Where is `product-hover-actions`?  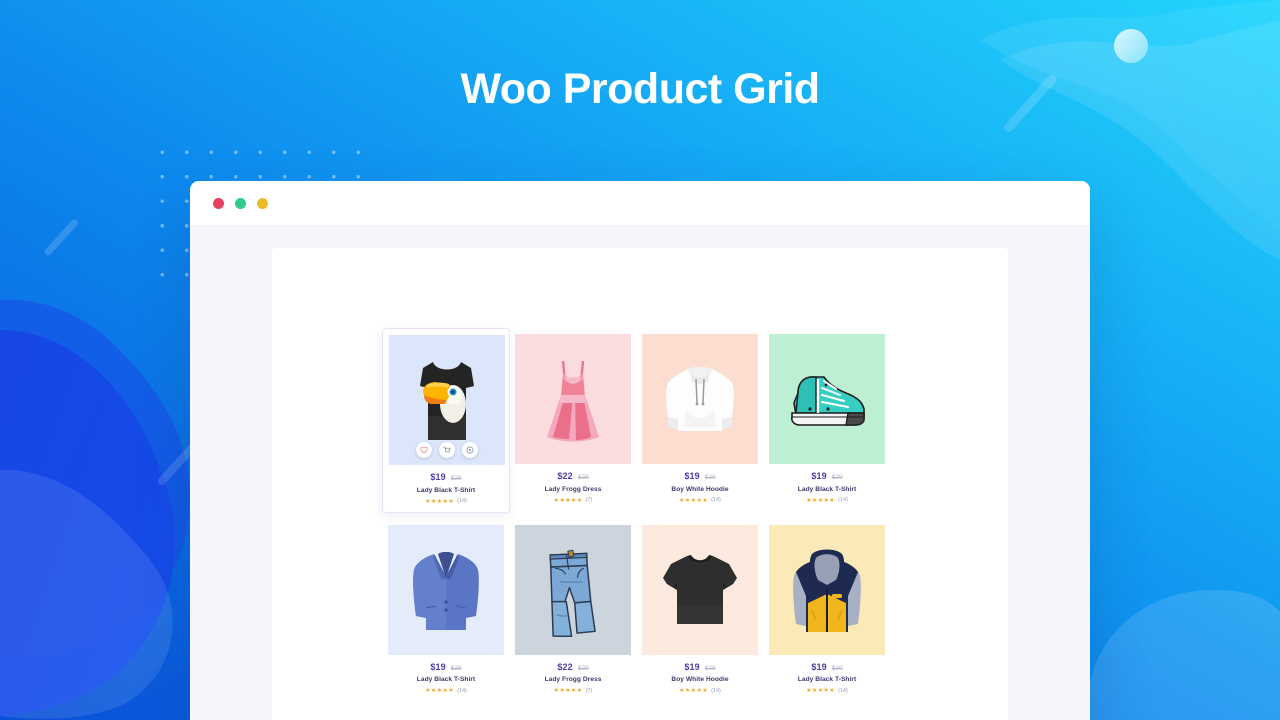 product-hover-actions is located at coordinates (447, 450).